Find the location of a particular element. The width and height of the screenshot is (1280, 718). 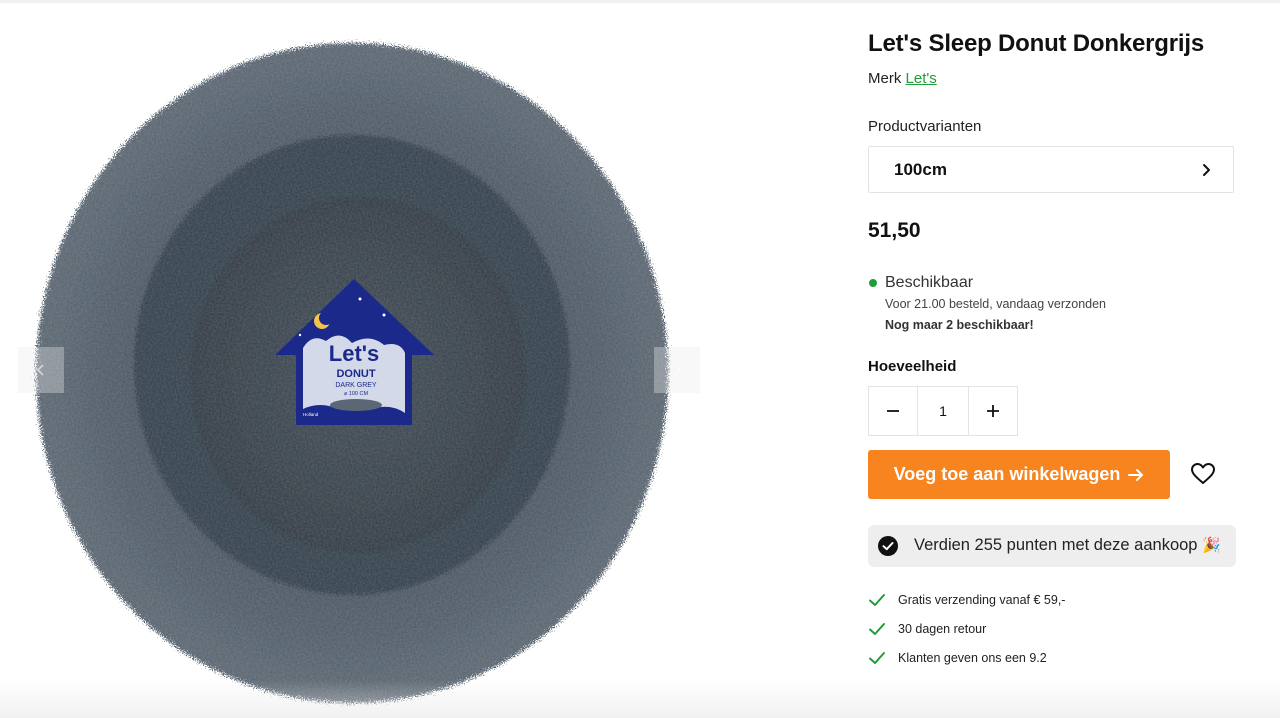

brand-link: Let's is located at coordinates (921, 78).